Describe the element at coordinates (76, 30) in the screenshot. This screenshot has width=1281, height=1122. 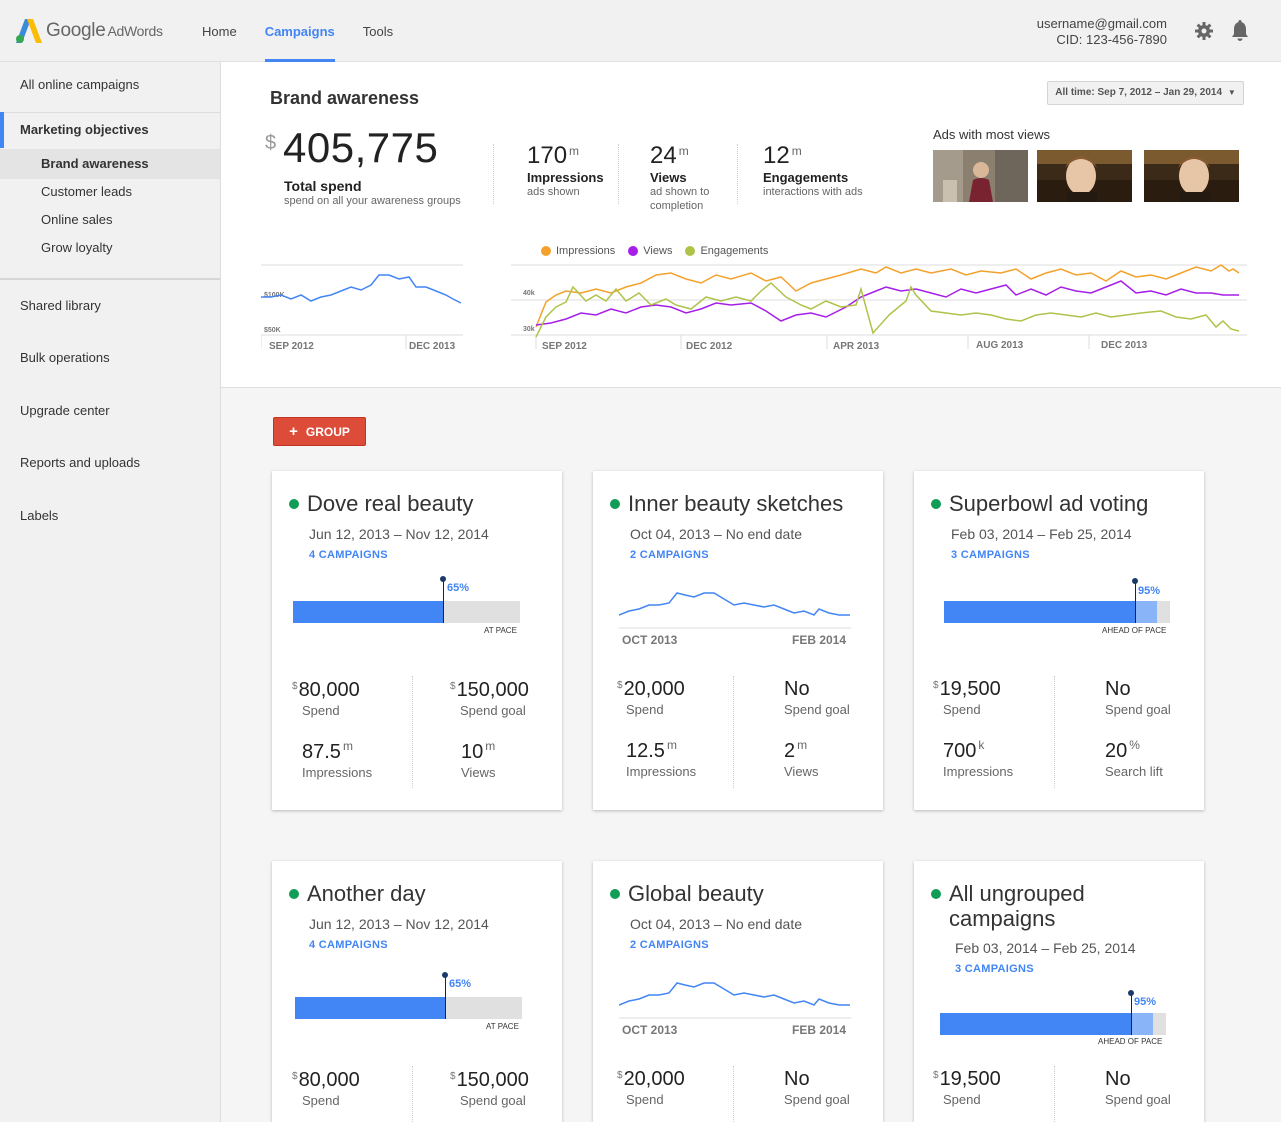
I see `brand-name: Google` at that location.